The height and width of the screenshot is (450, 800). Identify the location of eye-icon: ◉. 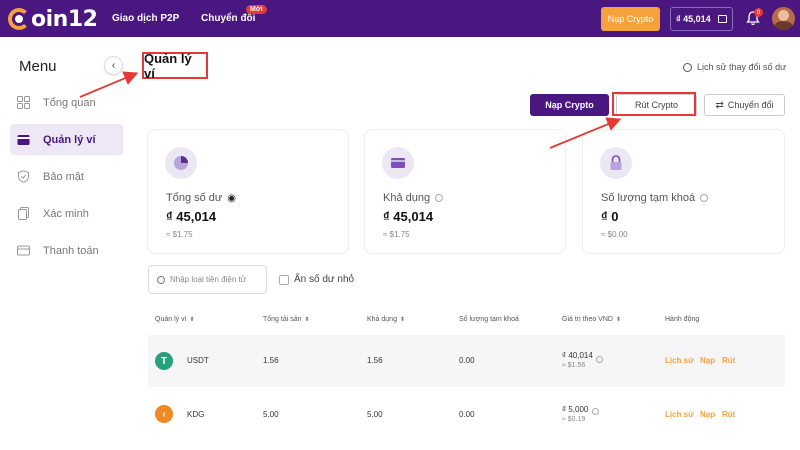
(231, 198).